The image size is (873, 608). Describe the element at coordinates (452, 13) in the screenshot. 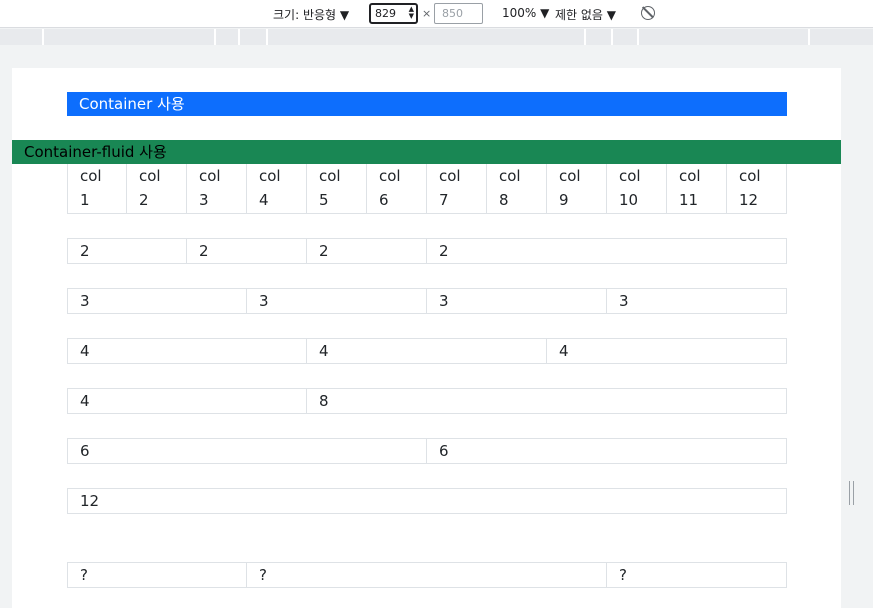

I see `height-placeholder: 850` at that location.